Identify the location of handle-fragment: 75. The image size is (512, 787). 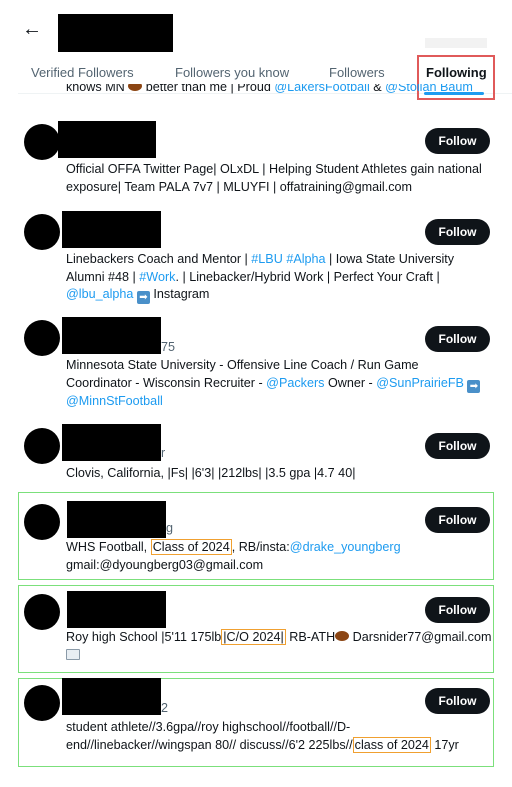
(168, 347).